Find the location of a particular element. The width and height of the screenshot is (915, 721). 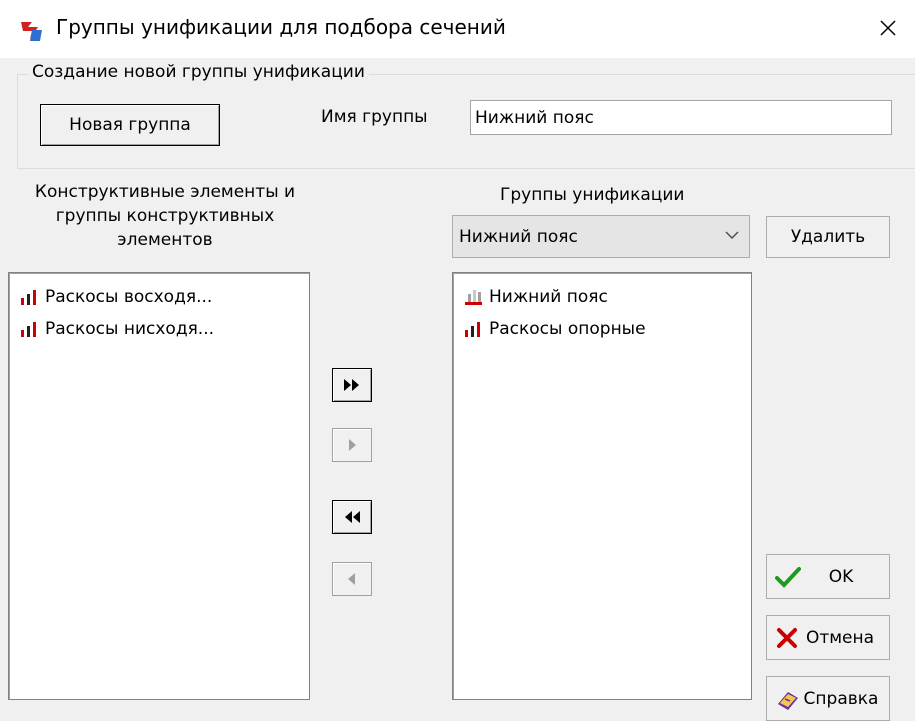

move-left-icon is located at coordinates (351, 579).